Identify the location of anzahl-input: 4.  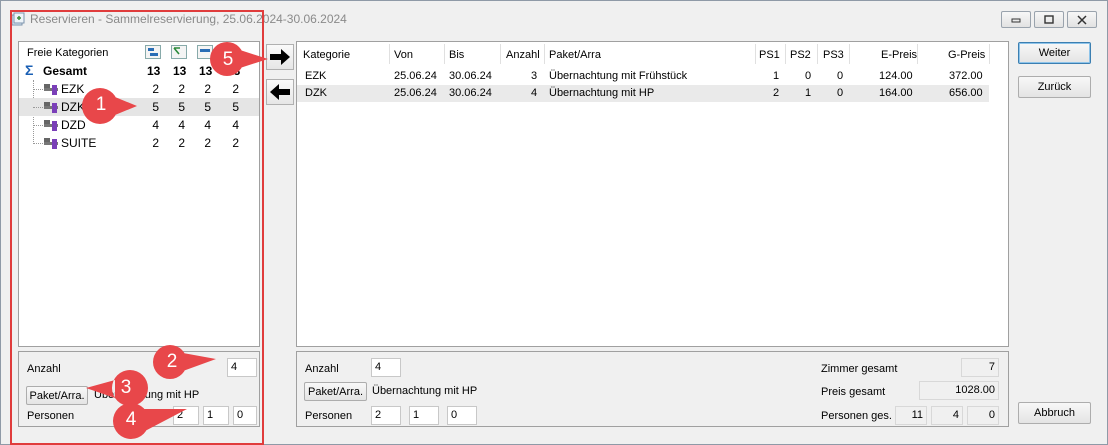
(386, 367).